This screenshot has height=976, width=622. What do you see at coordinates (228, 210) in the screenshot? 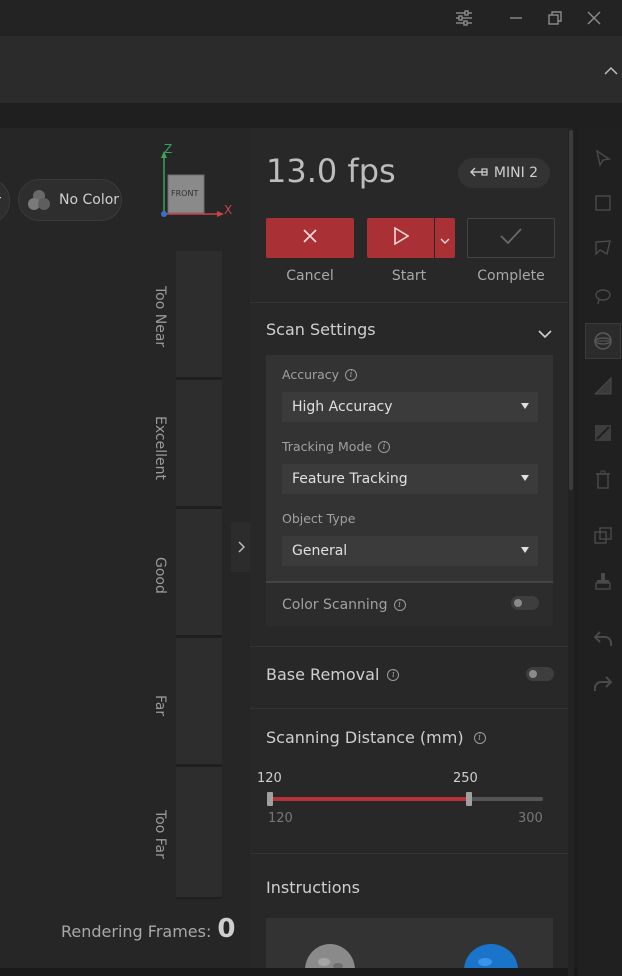
I see `axis-x-label: X` at bounding box center [228, 210].